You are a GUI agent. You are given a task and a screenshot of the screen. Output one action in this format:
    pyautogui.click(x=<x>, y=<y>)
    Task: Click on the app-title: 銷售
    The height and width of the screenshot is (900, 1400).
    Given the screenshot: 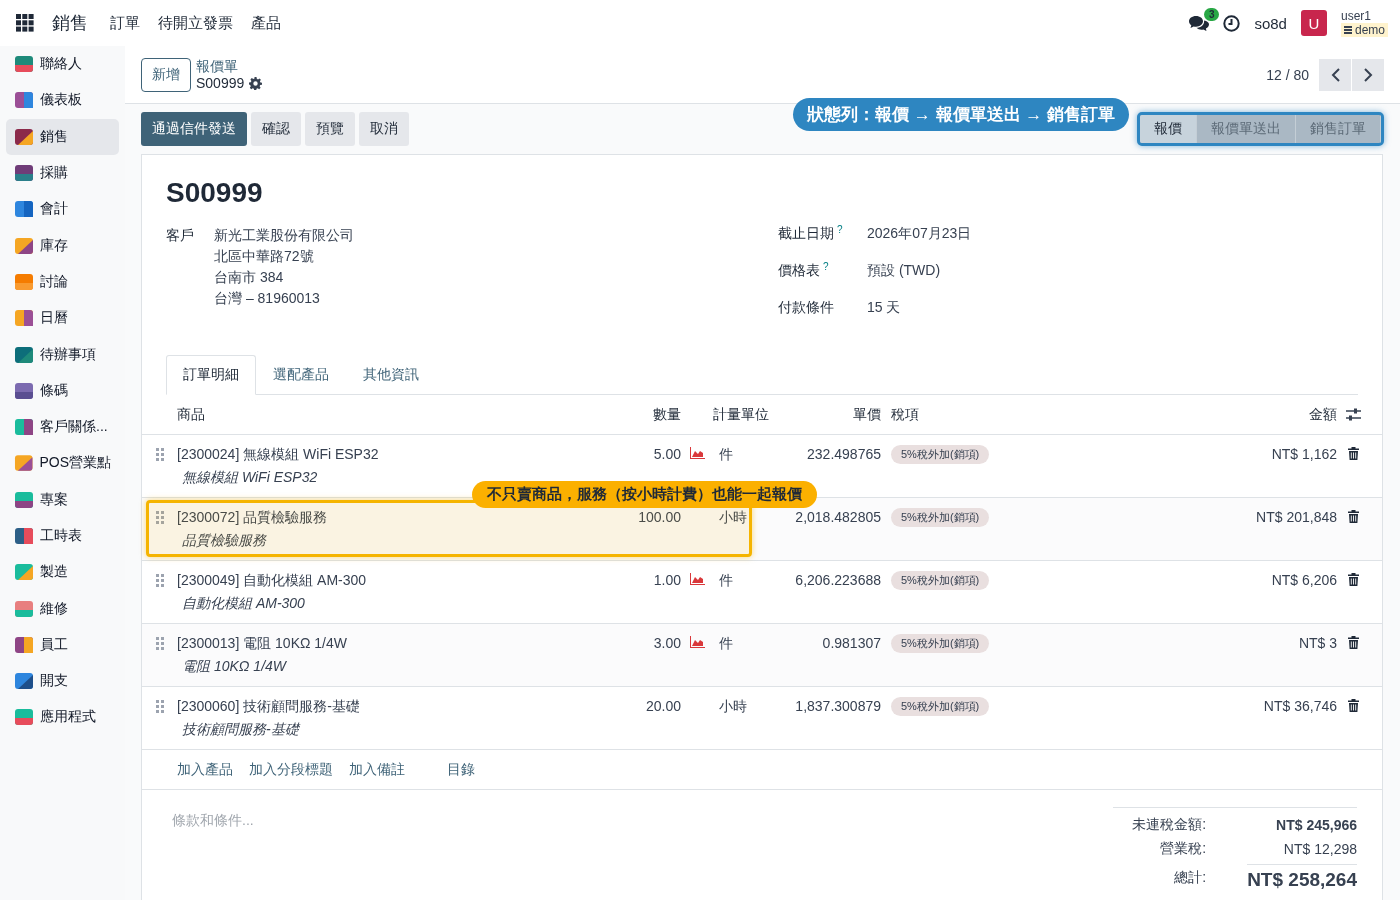 What is the action you would take?
    pyautogui.click(x=70, y=23)
    